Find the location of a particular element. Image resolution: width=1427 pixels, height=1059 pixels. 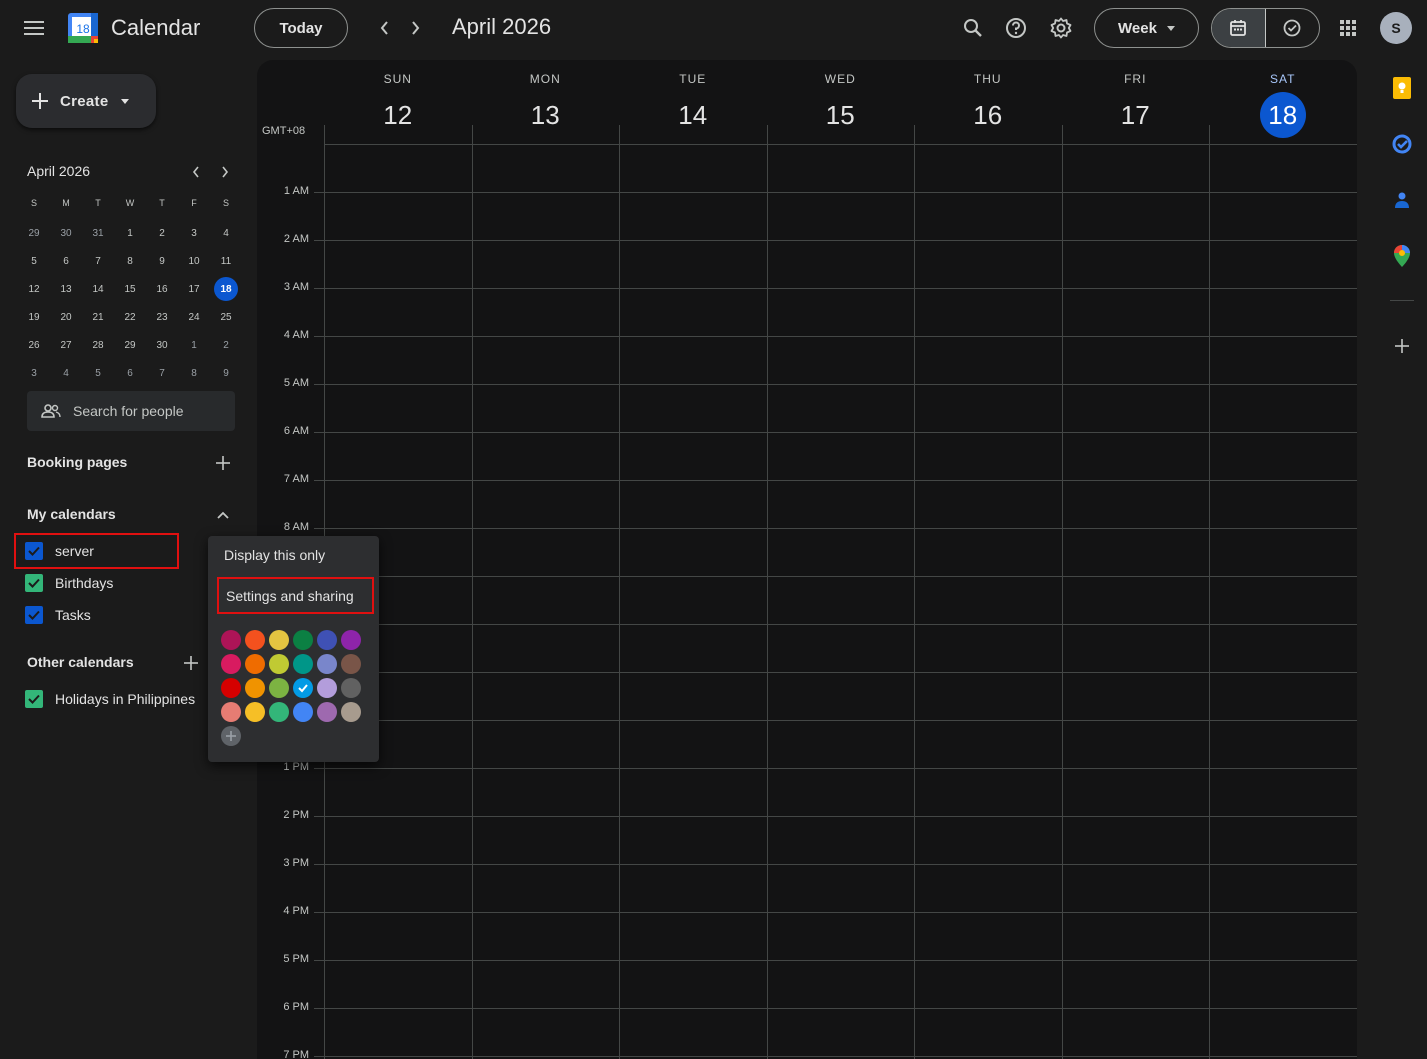

next-week-button is located at coordinates (416, 28).